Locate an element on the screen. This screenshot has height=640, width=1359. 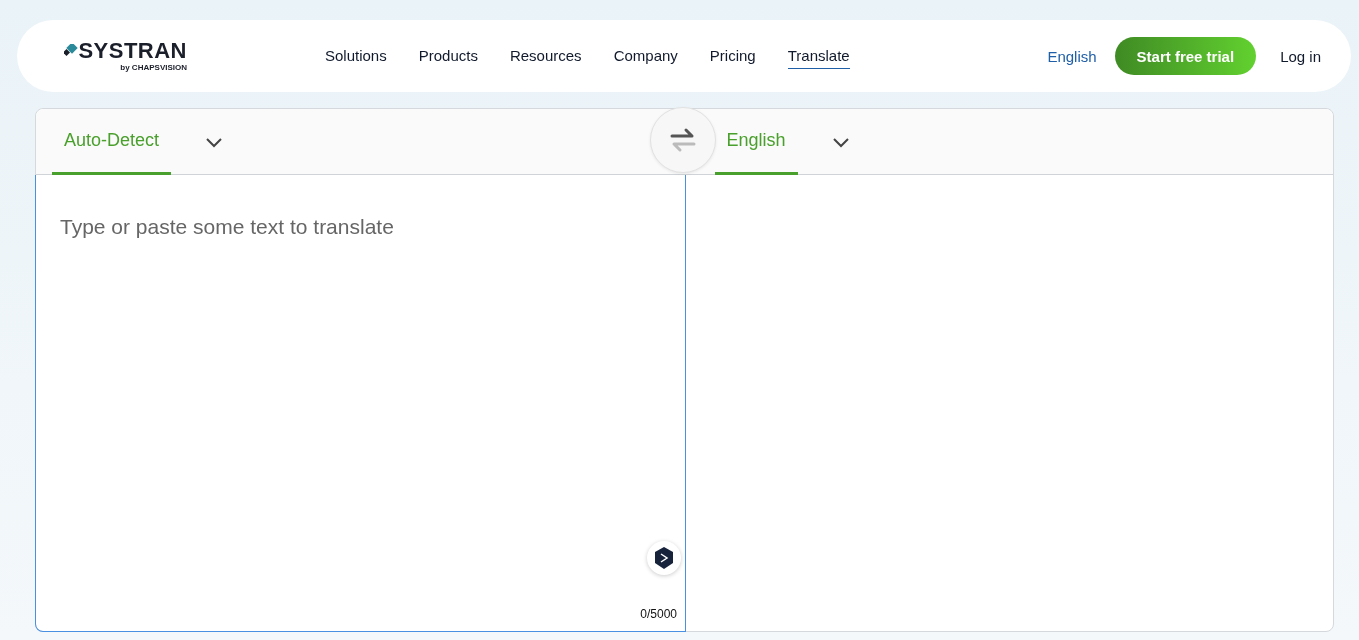
language-link: English is located at coordinates (1072, 56).